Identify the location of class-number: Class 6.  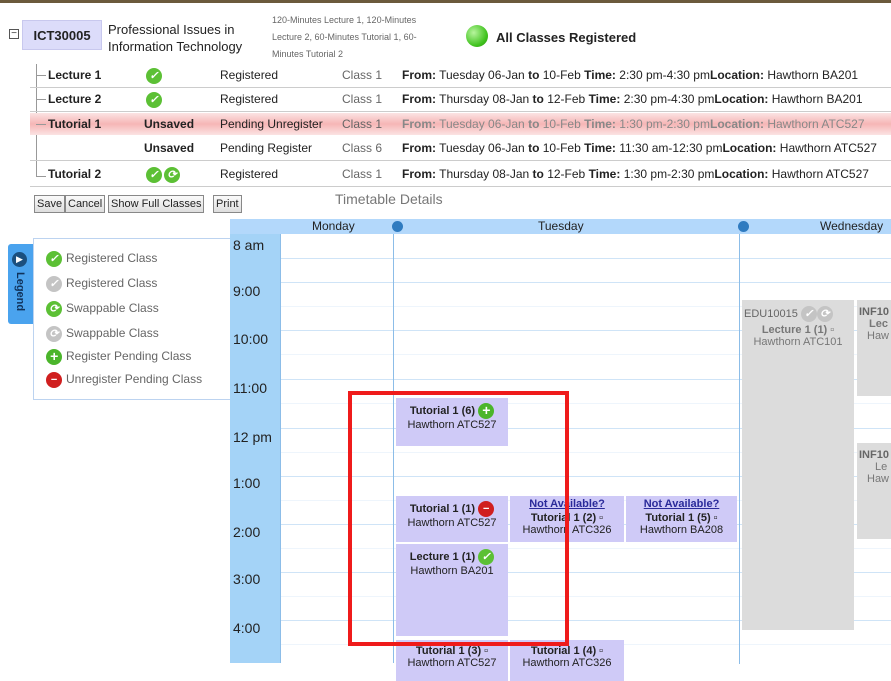
(362, 148).